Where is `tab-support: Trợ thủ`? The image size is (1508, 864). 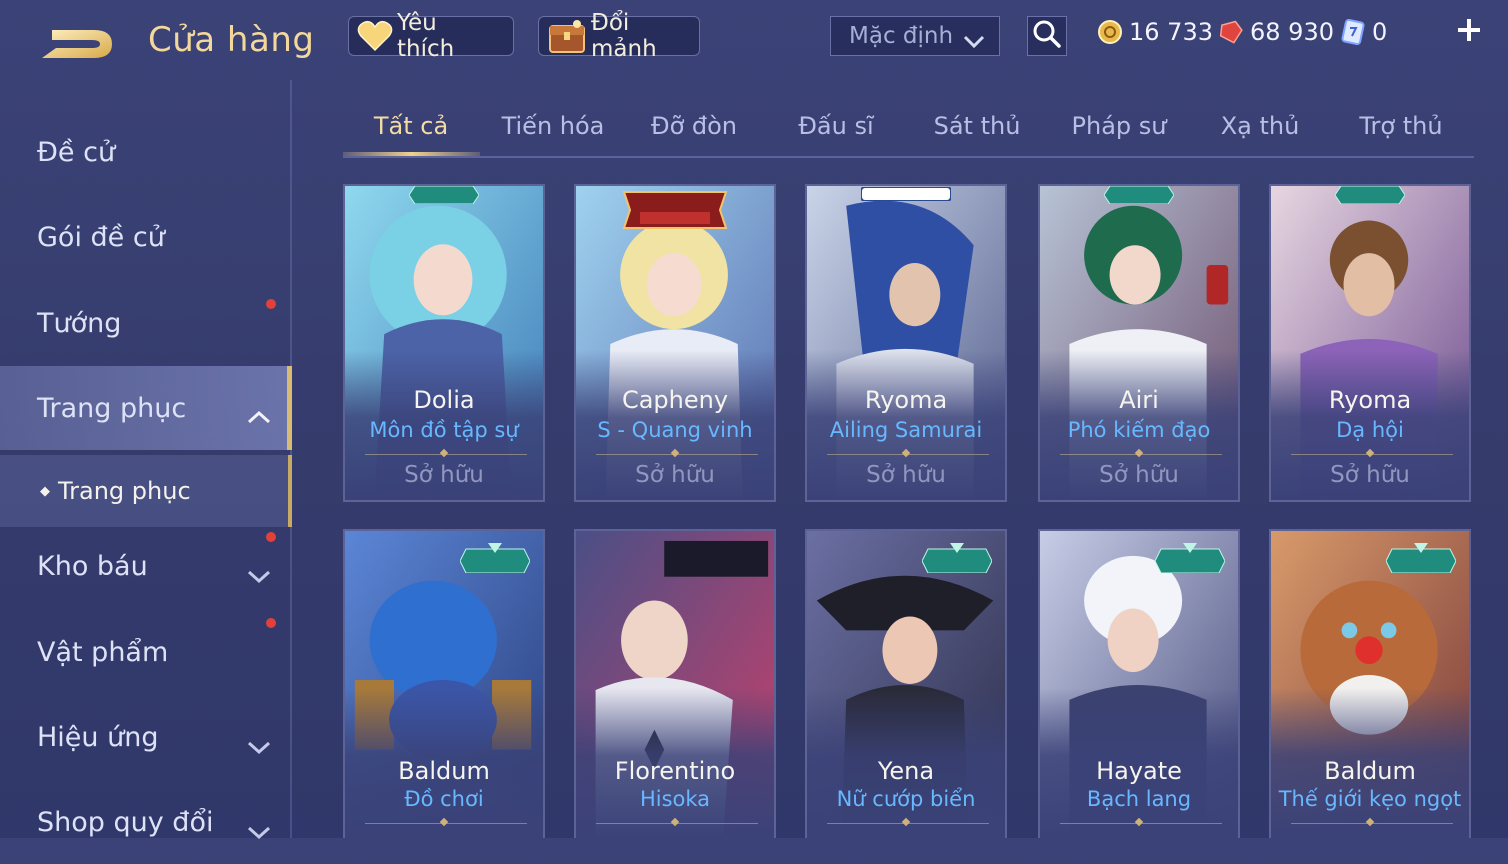
tab-support: Trợ thủ is located at coordinates (1401, 126).